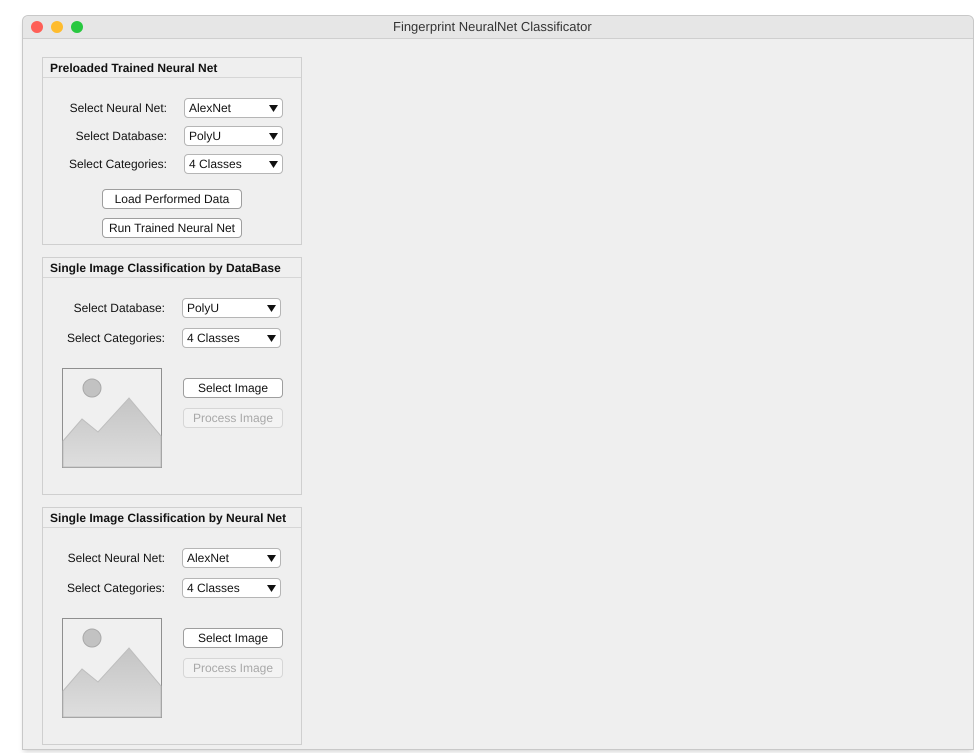 The image size is (974, 753). I want to click on button: Run Trained Neural Net, so click(172, 228).